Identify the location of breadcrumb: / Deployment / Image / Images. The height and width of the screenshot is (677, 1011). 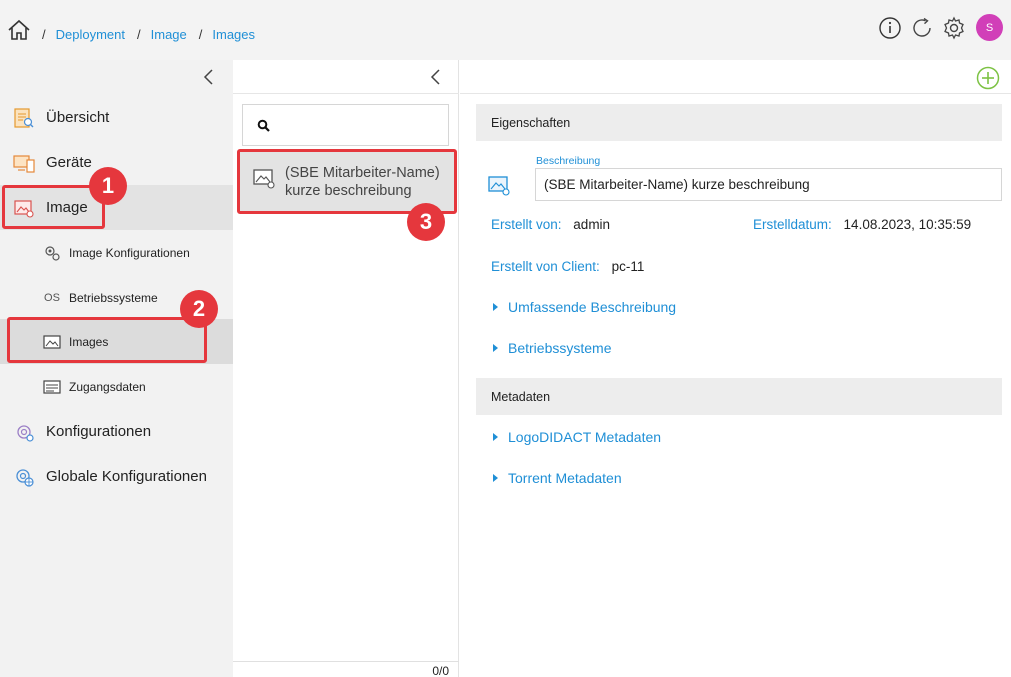
(154, 34).